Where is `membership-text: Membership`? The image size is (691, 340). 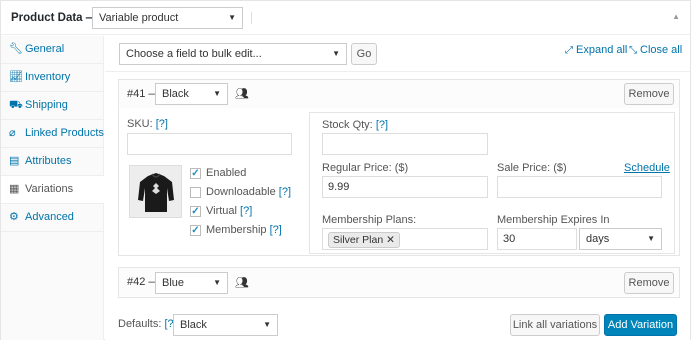
membership-text: Membership is located at coordinates (236, 230).